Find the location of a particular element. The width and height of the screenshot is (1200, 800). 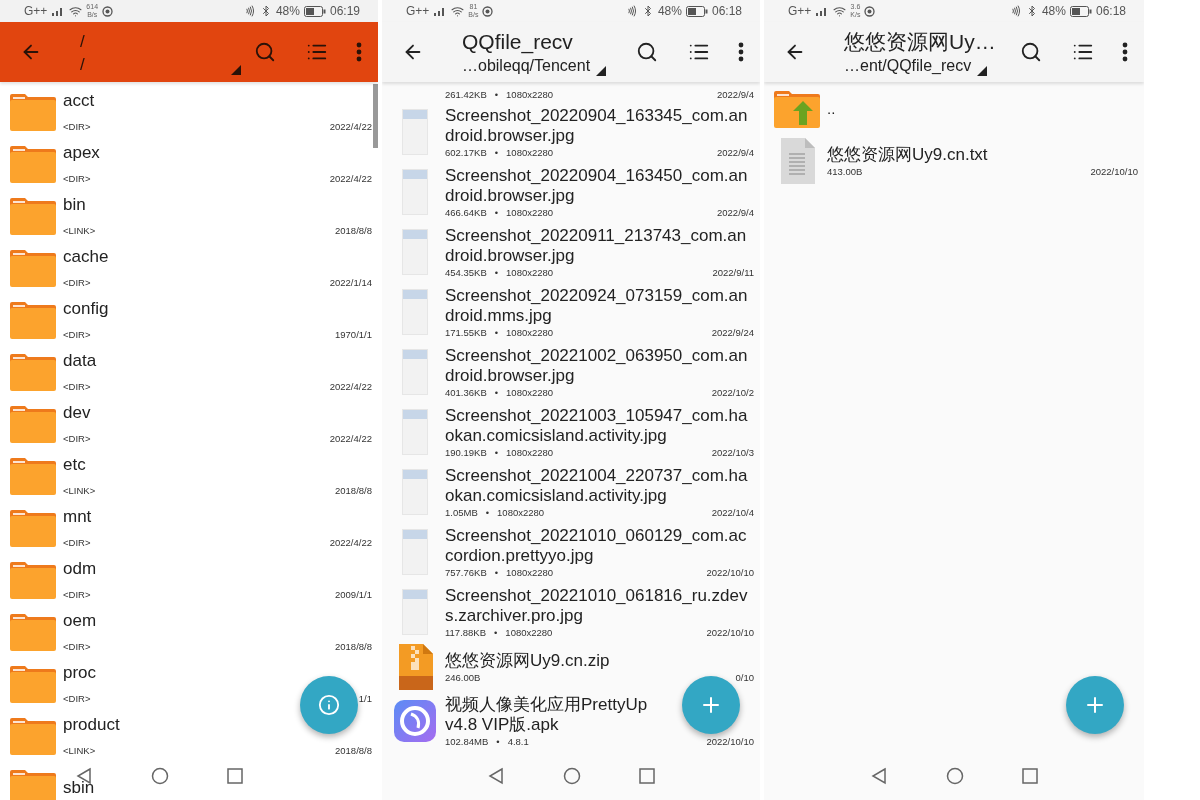

file-date: 2022/1/14 is located at coordinates (350, 283).